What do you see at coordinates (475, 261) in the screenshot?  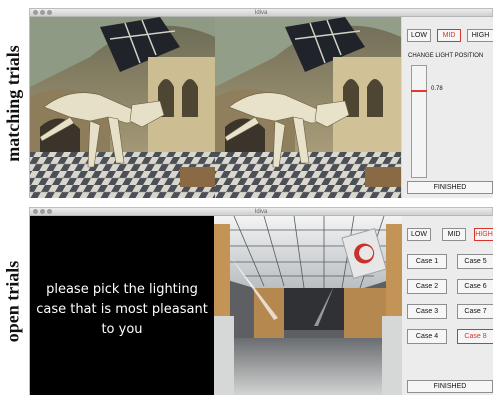 I see `case-5-button: Case 5` at bounding box center [475, 261].